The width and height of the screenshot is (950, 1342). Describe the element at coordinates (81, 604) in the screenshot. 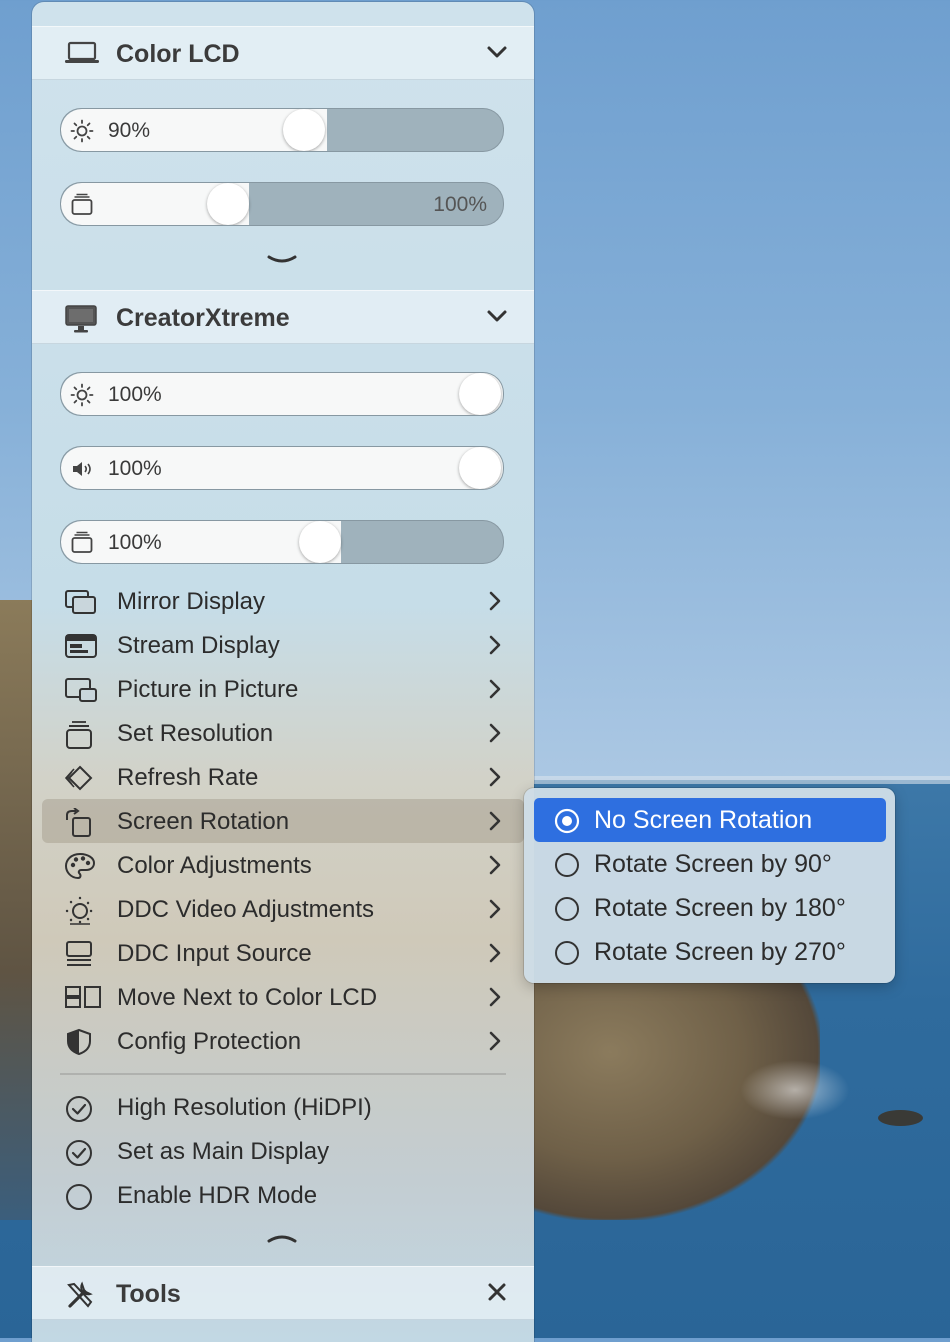

I see `mirror-display-icon` at that location.